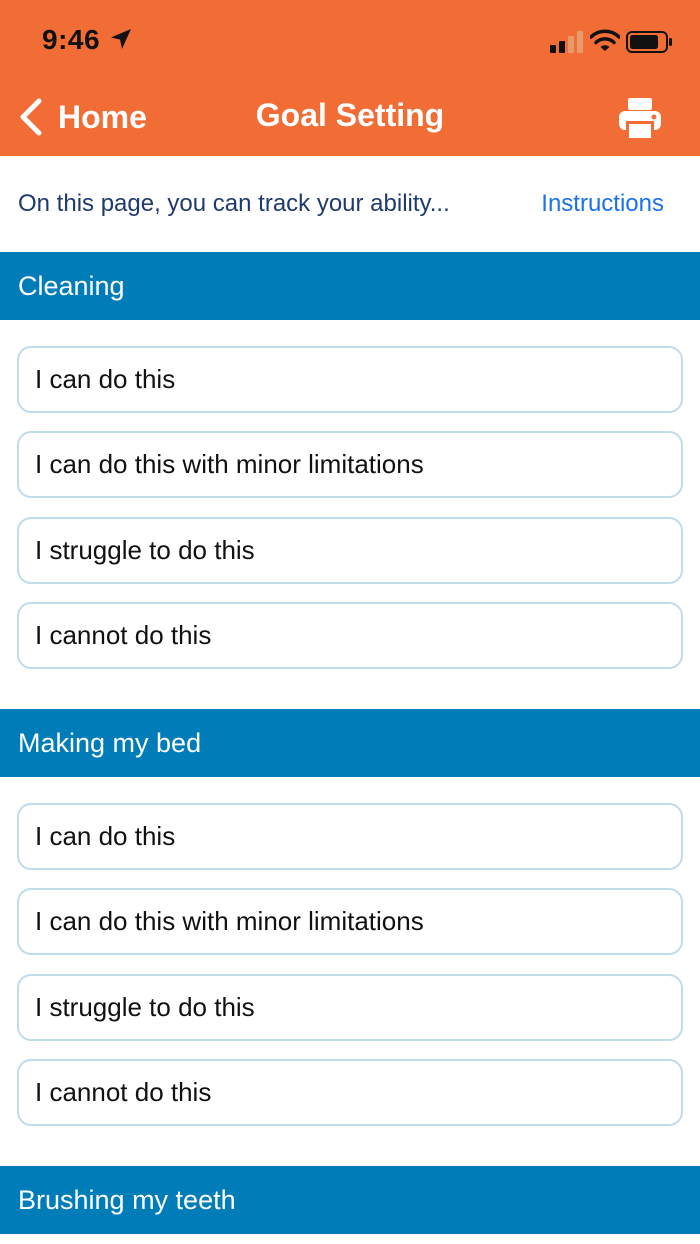 Image resolution: width=700 pixels, height=1244 pixels. I want to click on status-time: 9:46, so click(71, 39).